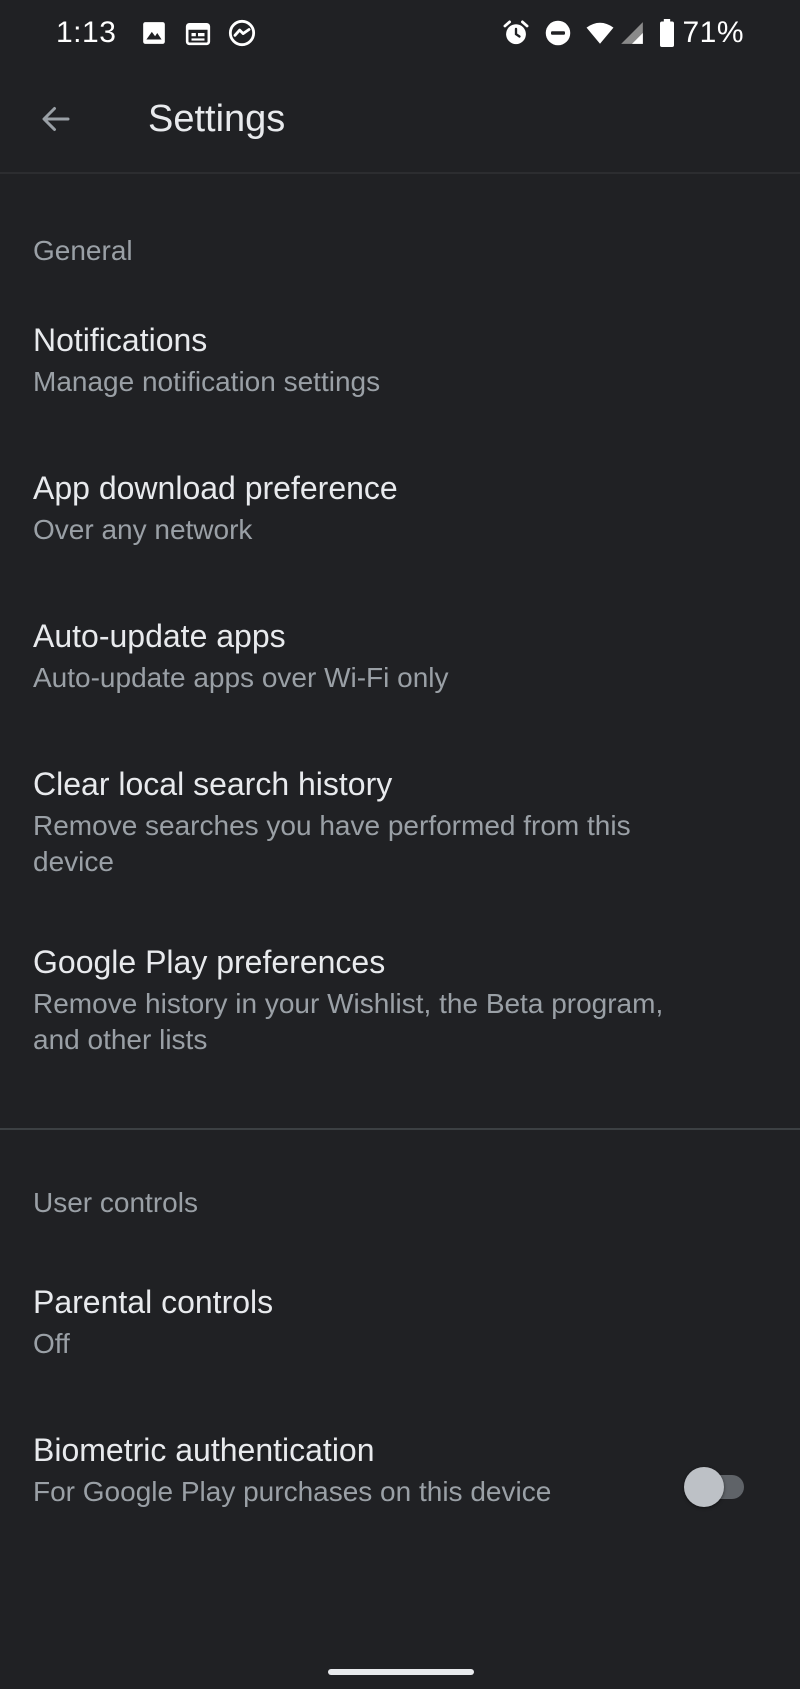 This screenshot has width=800, height=1689. I want to click on status-bar-left: 1:13, so click(164, 33).